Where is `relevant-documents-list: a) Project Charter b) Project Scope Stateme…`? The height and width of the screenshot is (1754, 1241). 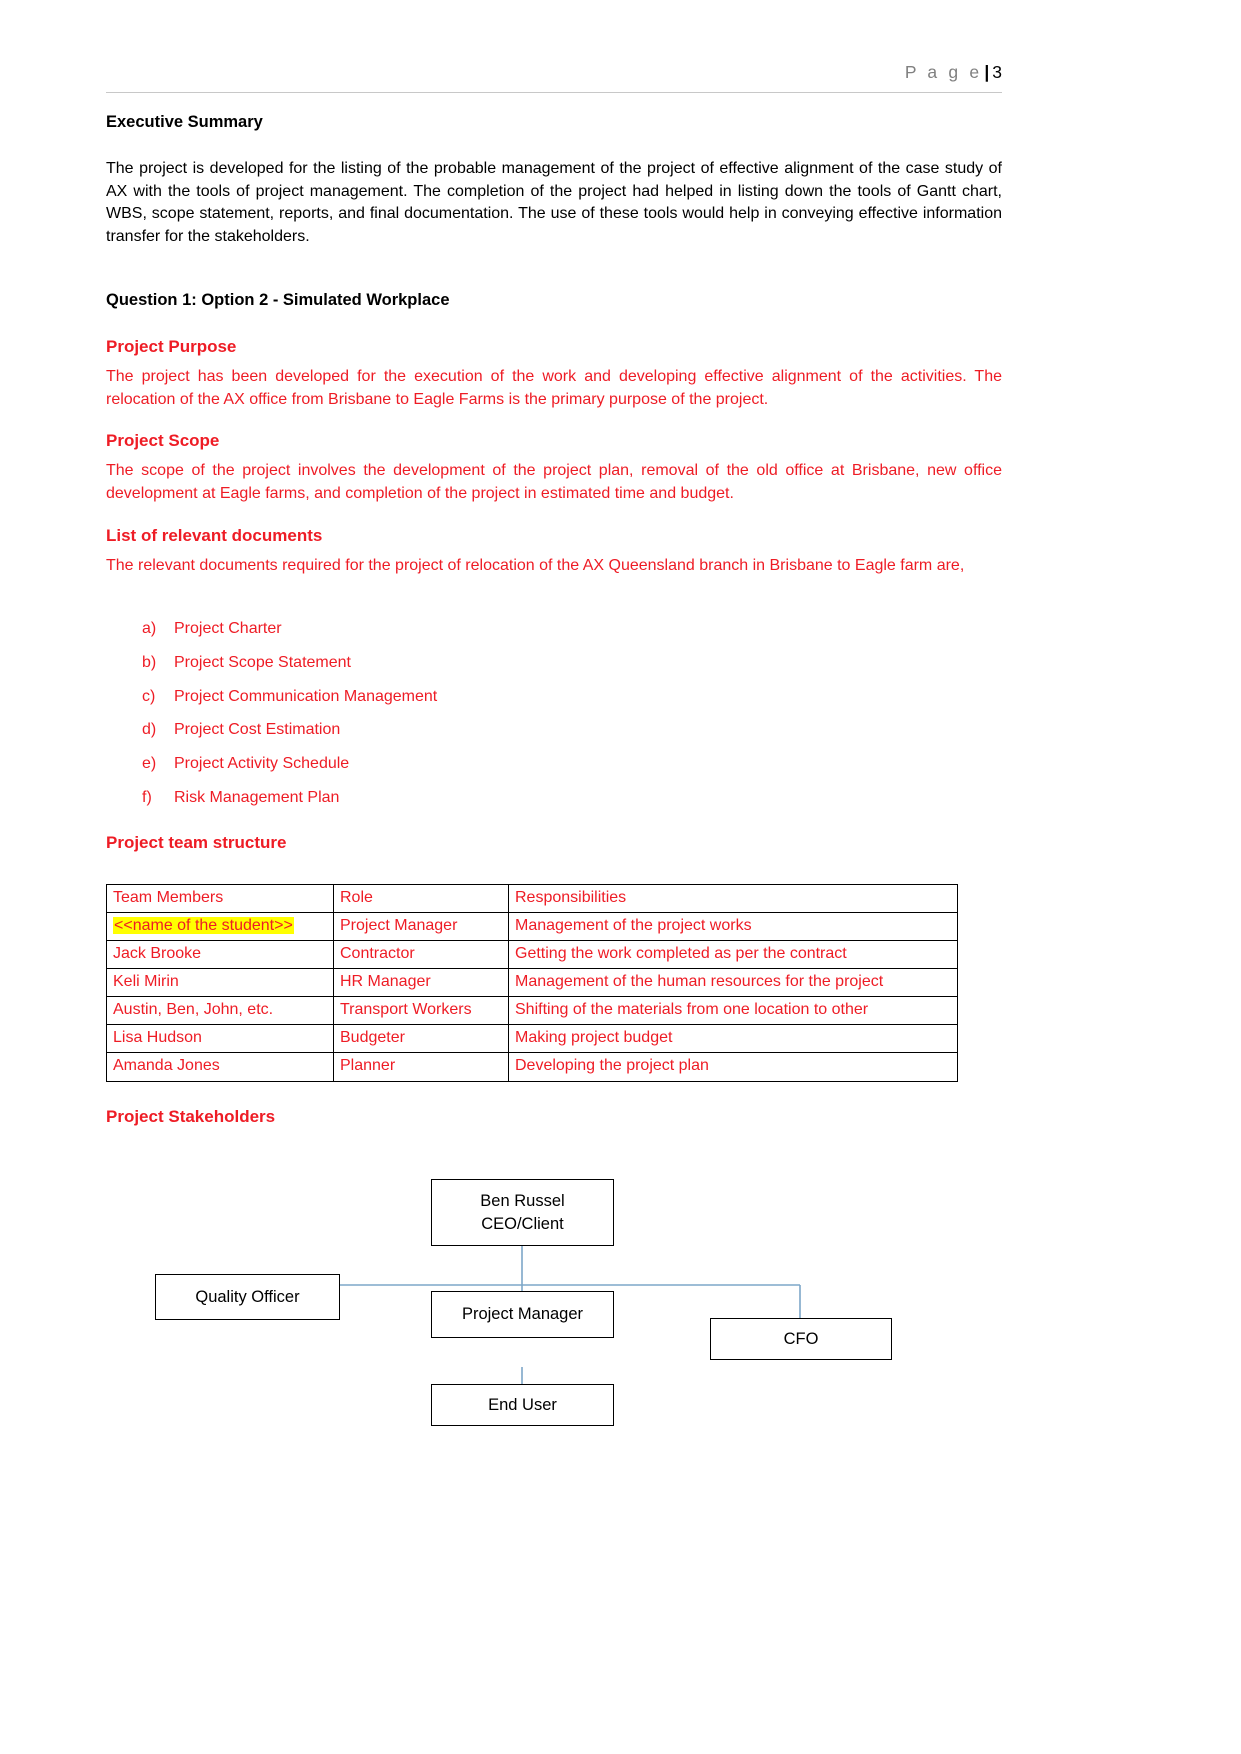
relevant-documents-list: a) Project Charter b) Project Scope Stateme… is located at coordinates (554, 713).